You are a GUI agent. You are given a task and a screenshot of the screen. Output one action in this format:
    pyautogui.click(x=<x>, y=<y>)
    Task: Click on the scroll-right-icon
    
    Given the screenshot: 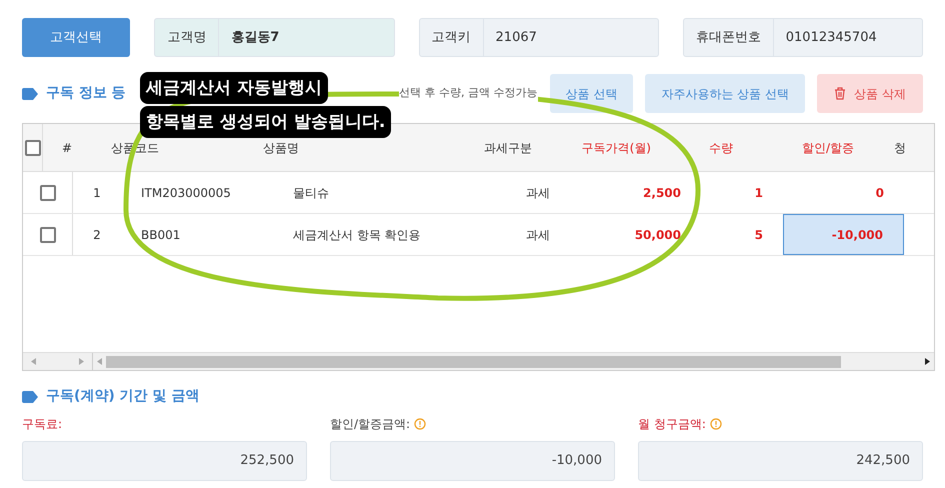 What is the action you would take?
    pyautogui.click(x=927, y=361)
    